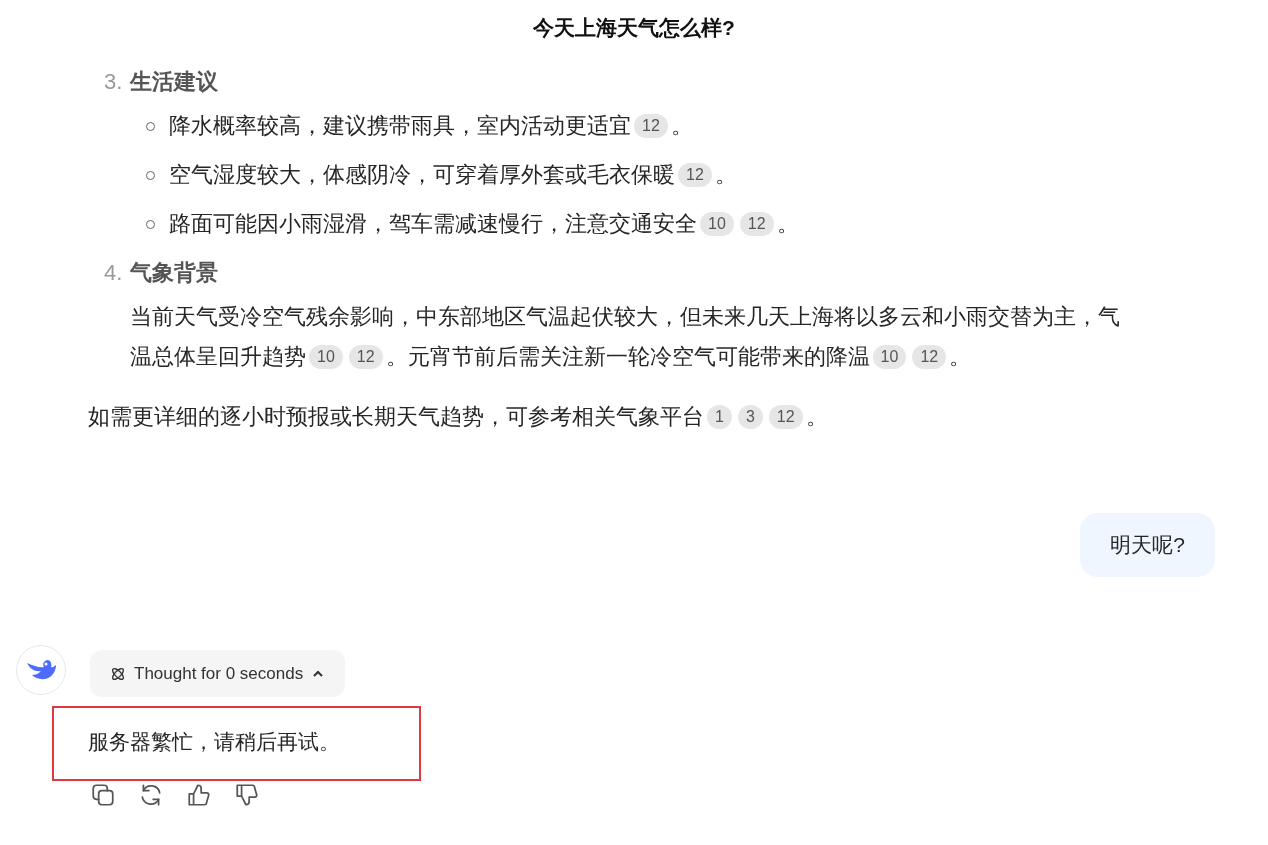 Image resolution: width=1268 pixels, height=845 pixels. Describe the element at coordinates (627, 356) in the screenshot. I see `body-text: 。元宵节前后需关注新一轮冷空气可能带来的降温` at that location.